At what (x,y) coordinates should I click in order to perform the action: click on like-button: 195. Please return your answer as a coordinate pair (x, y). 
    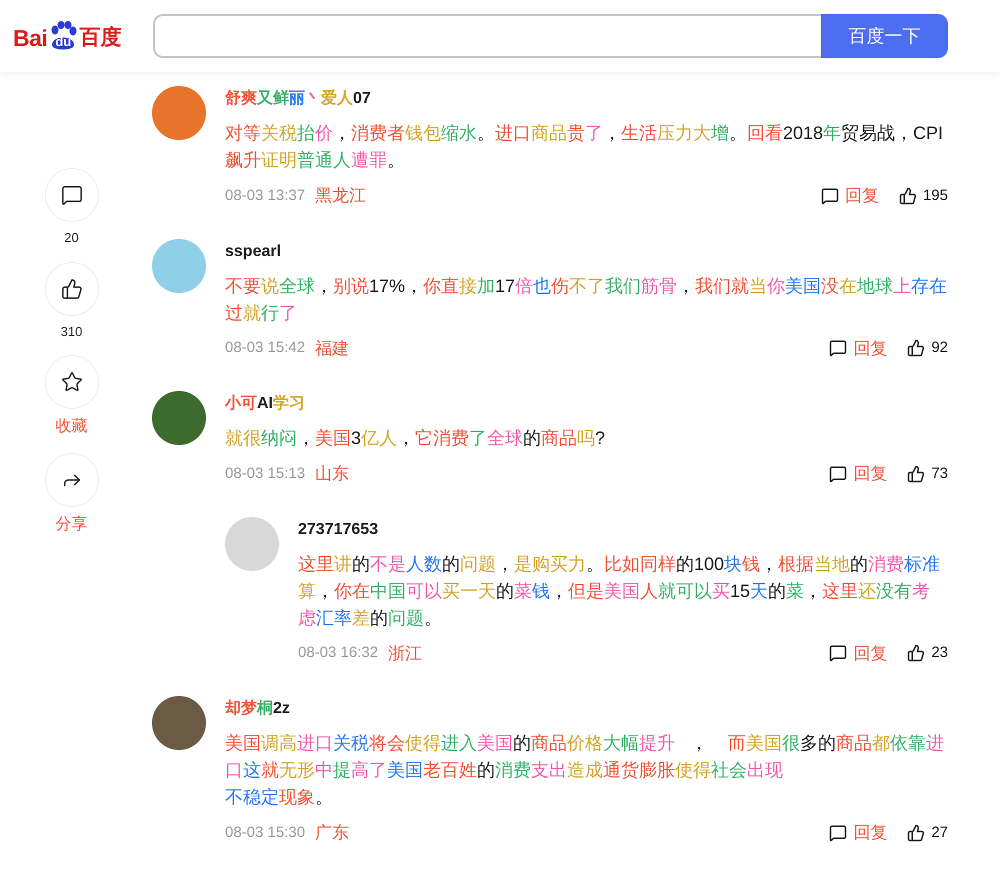
    Looking at the image, I should click on (923, 195).